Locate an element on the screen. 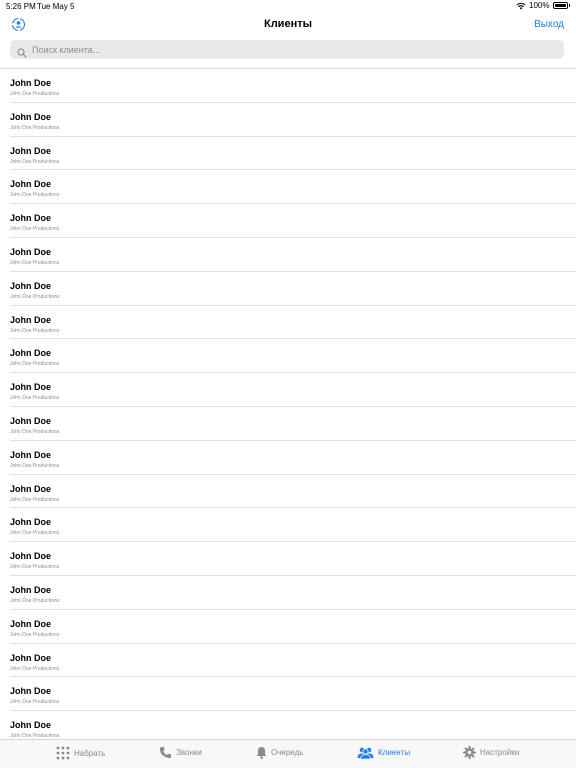  status-right: 100% is located at coordinates (543, 5).